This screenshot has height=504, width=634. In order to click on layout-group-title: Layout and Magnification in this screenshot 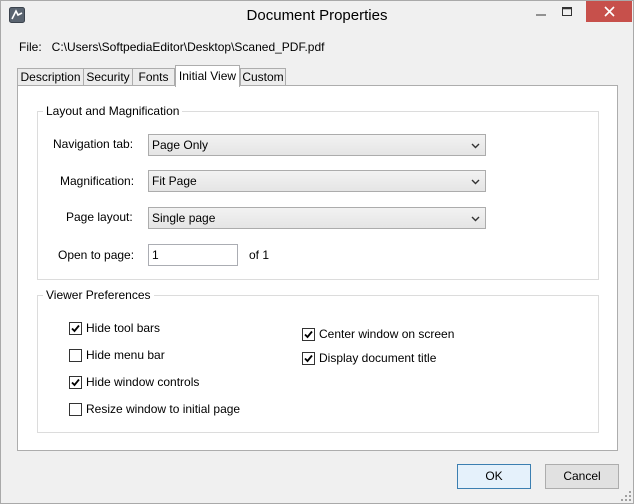, I will do `click(113, 111)`.